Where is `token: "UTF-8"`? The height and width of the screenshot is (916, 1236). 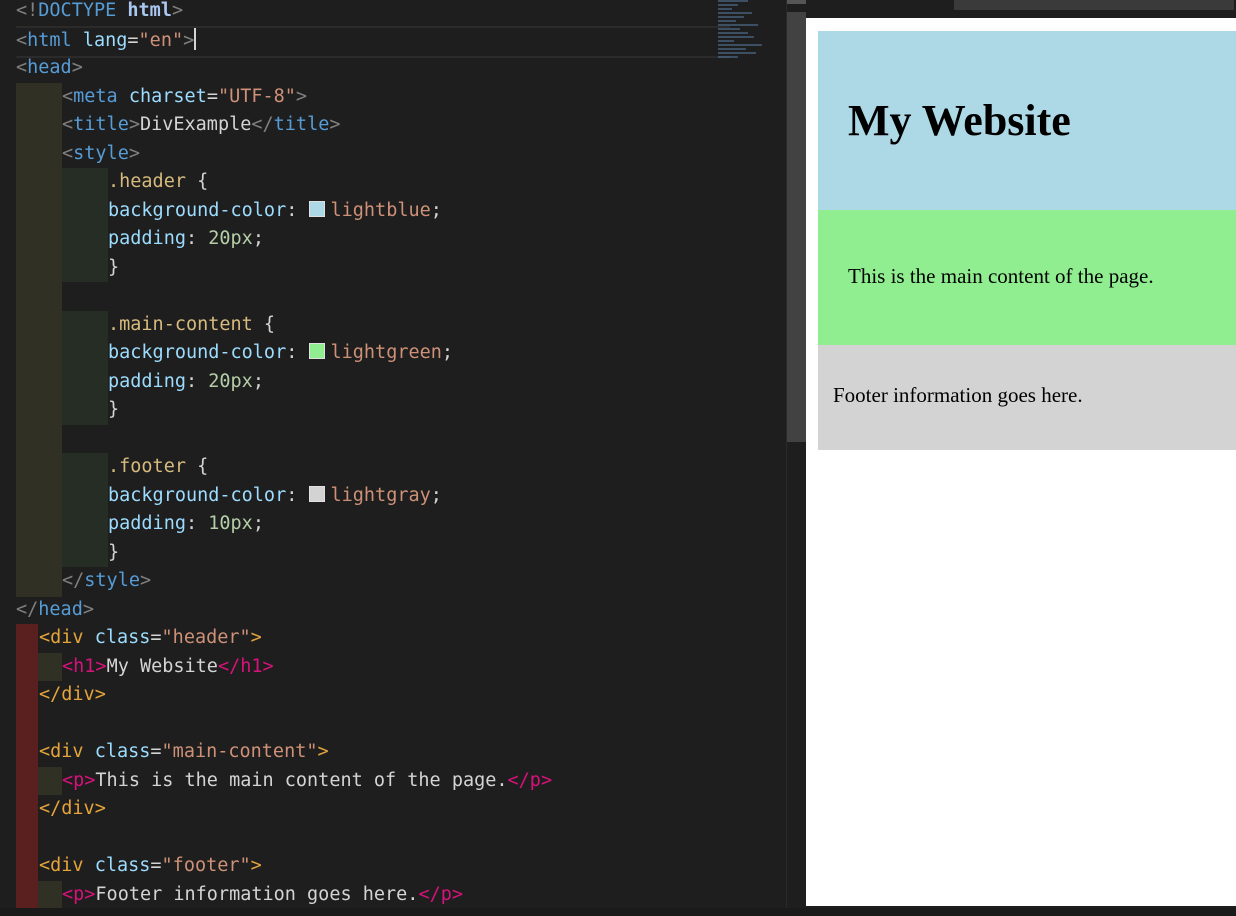
token: "UTF-8" is located at coordinates (256, 96).